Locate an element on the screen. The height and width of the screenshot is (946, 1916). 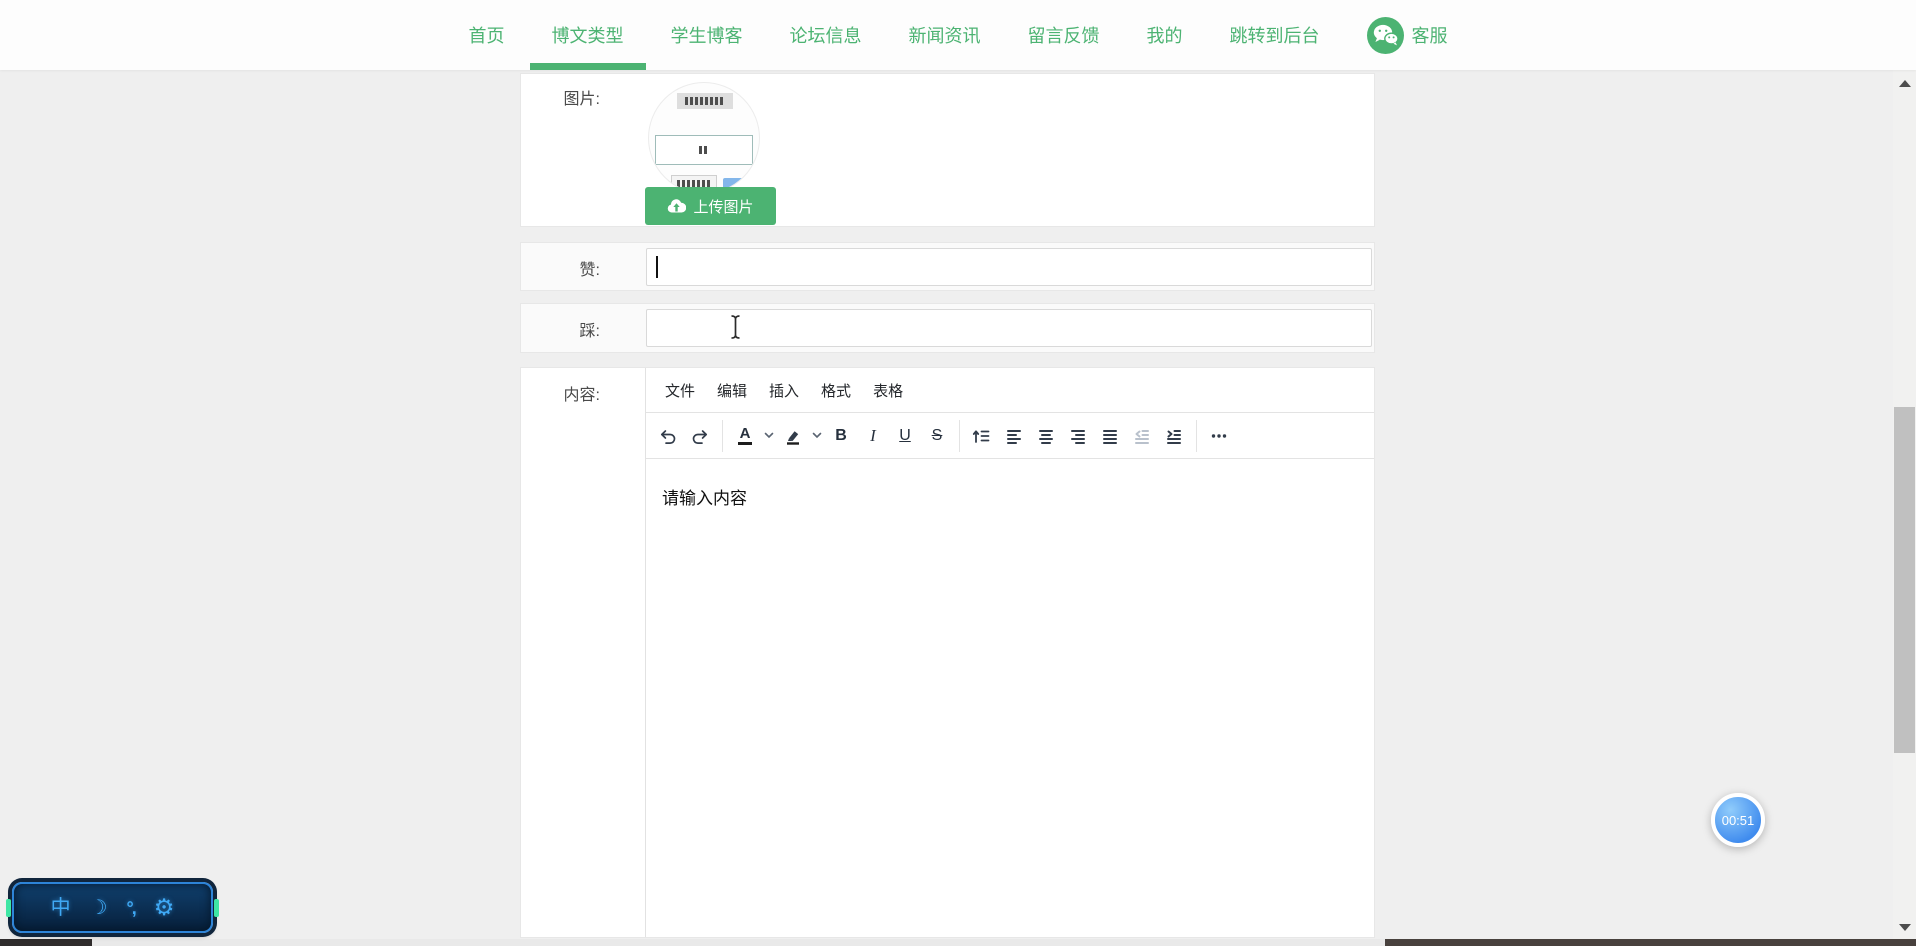
menu-format: 格式 is located at coordinates (836, 390).